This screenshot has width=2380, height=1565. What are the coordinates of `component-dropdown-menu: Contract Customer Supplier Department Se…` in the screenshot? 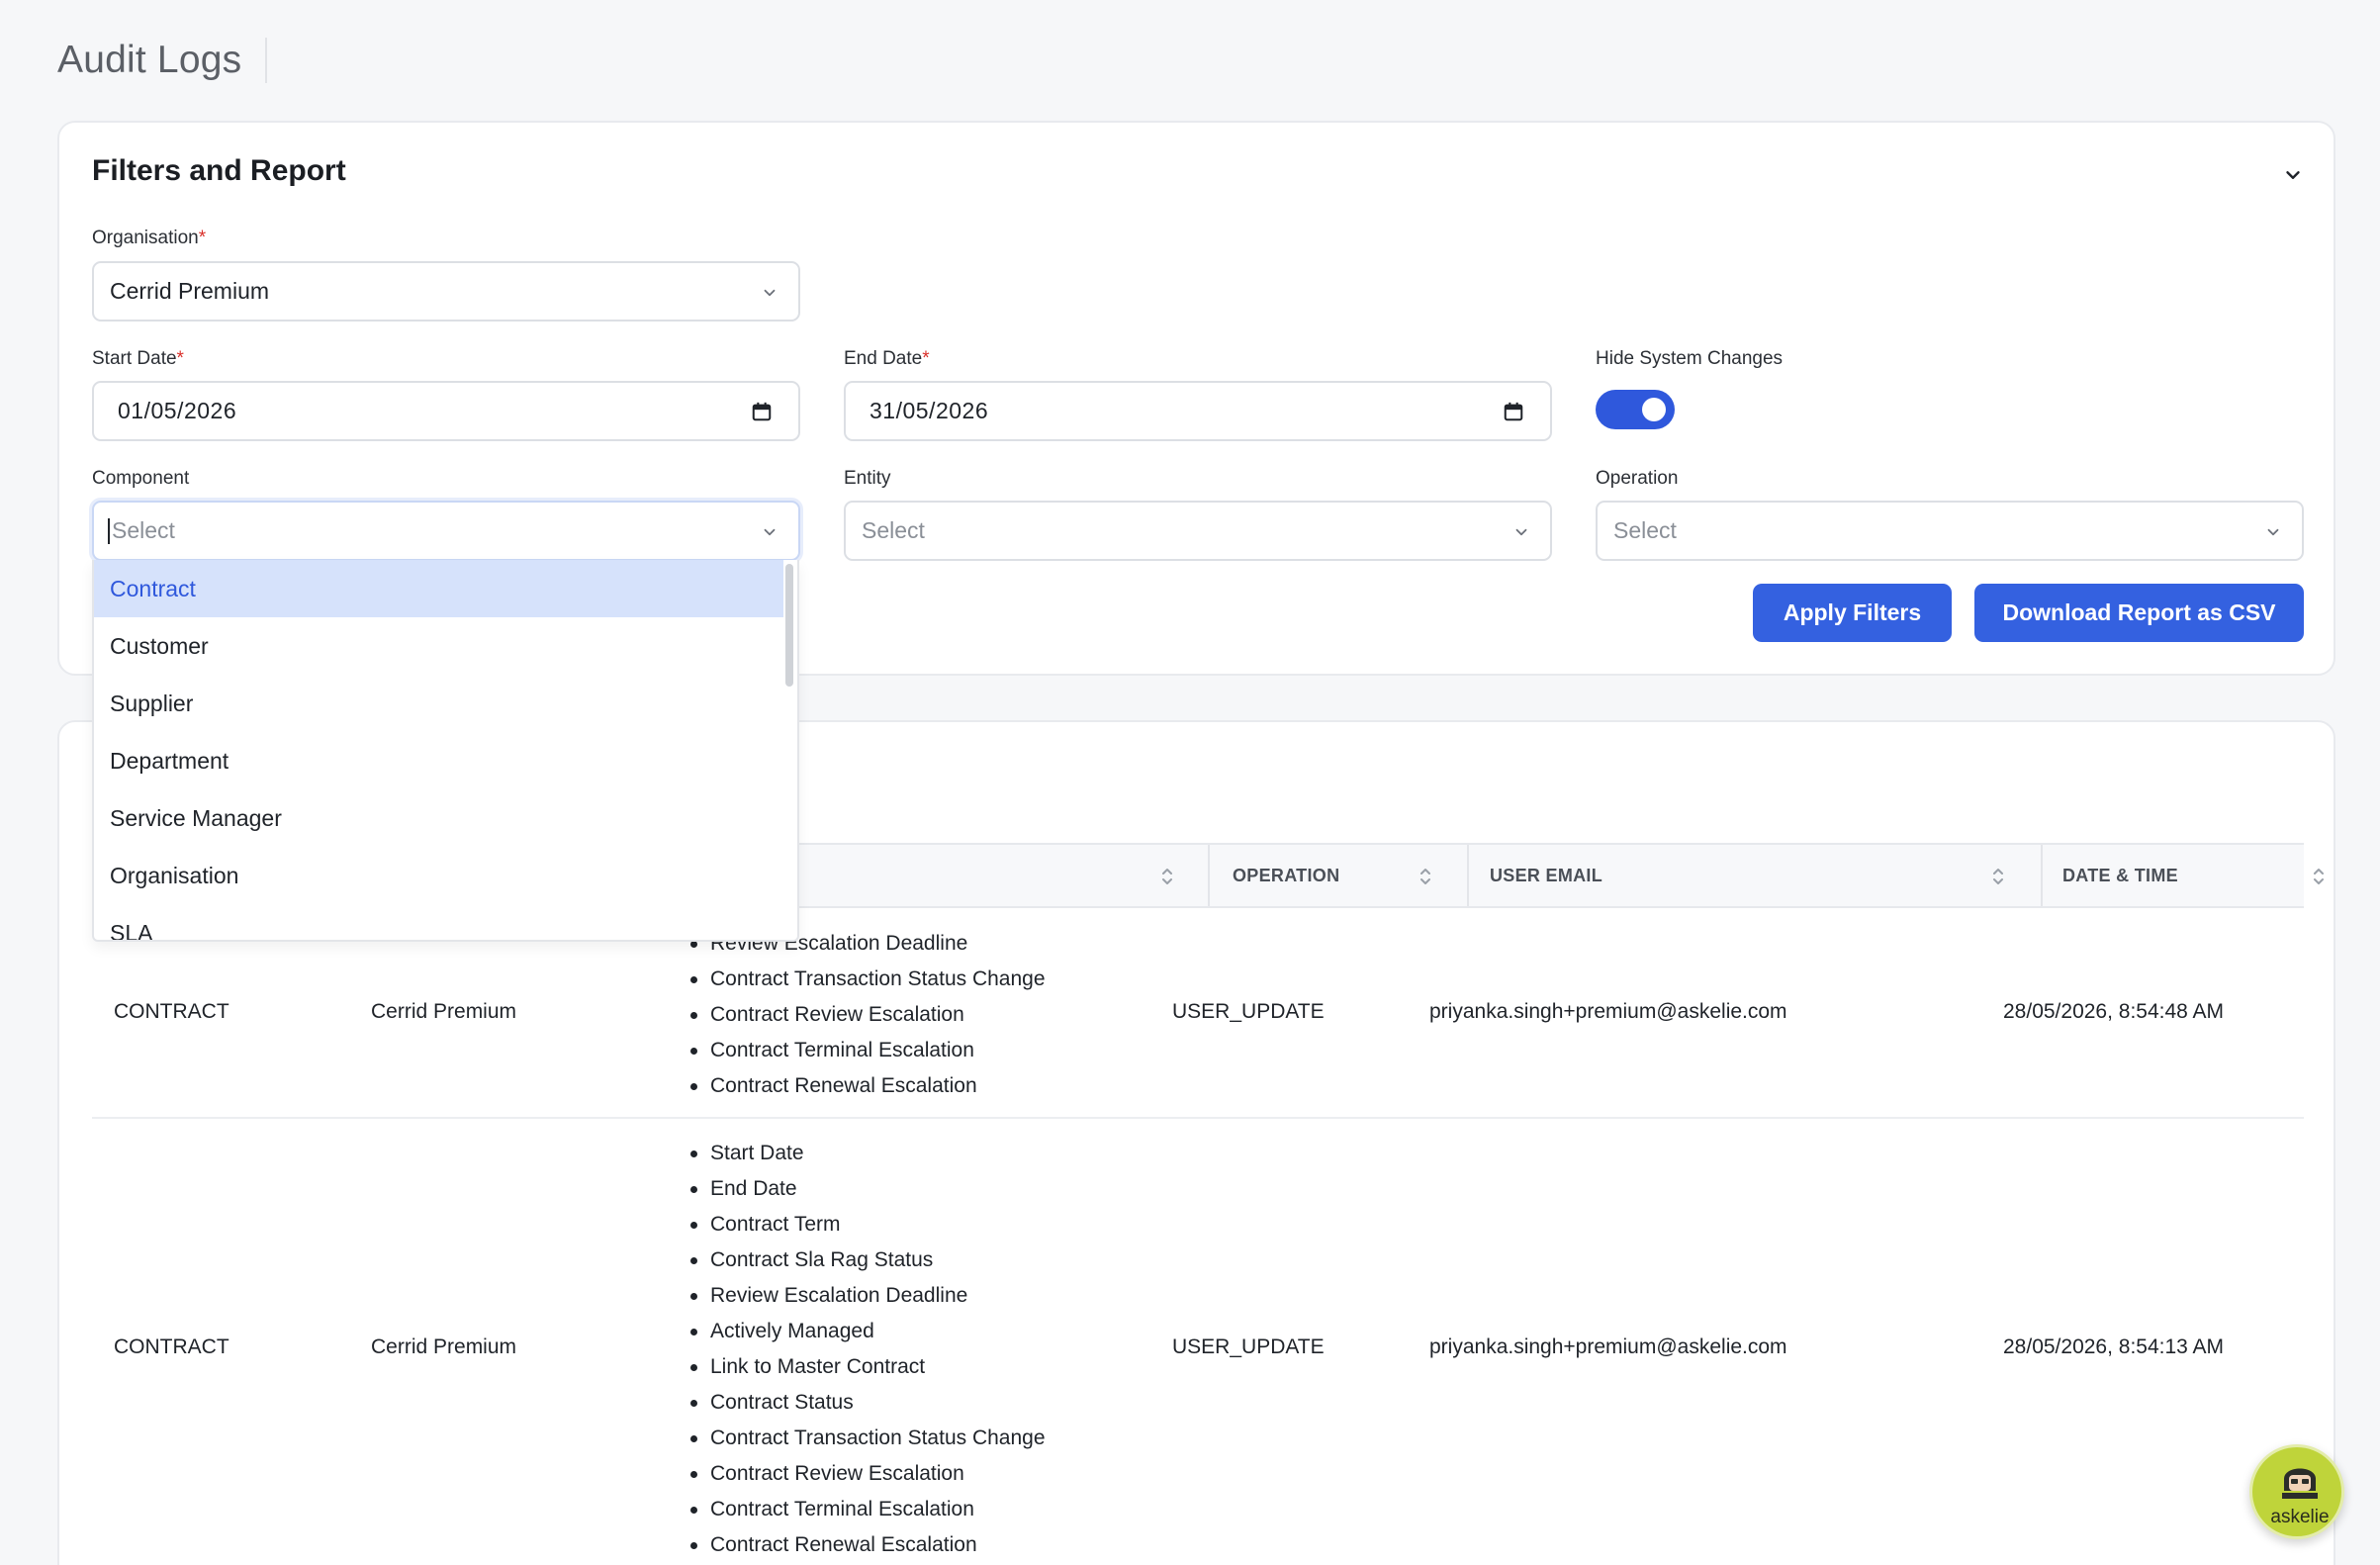 It's located at (445, 751).